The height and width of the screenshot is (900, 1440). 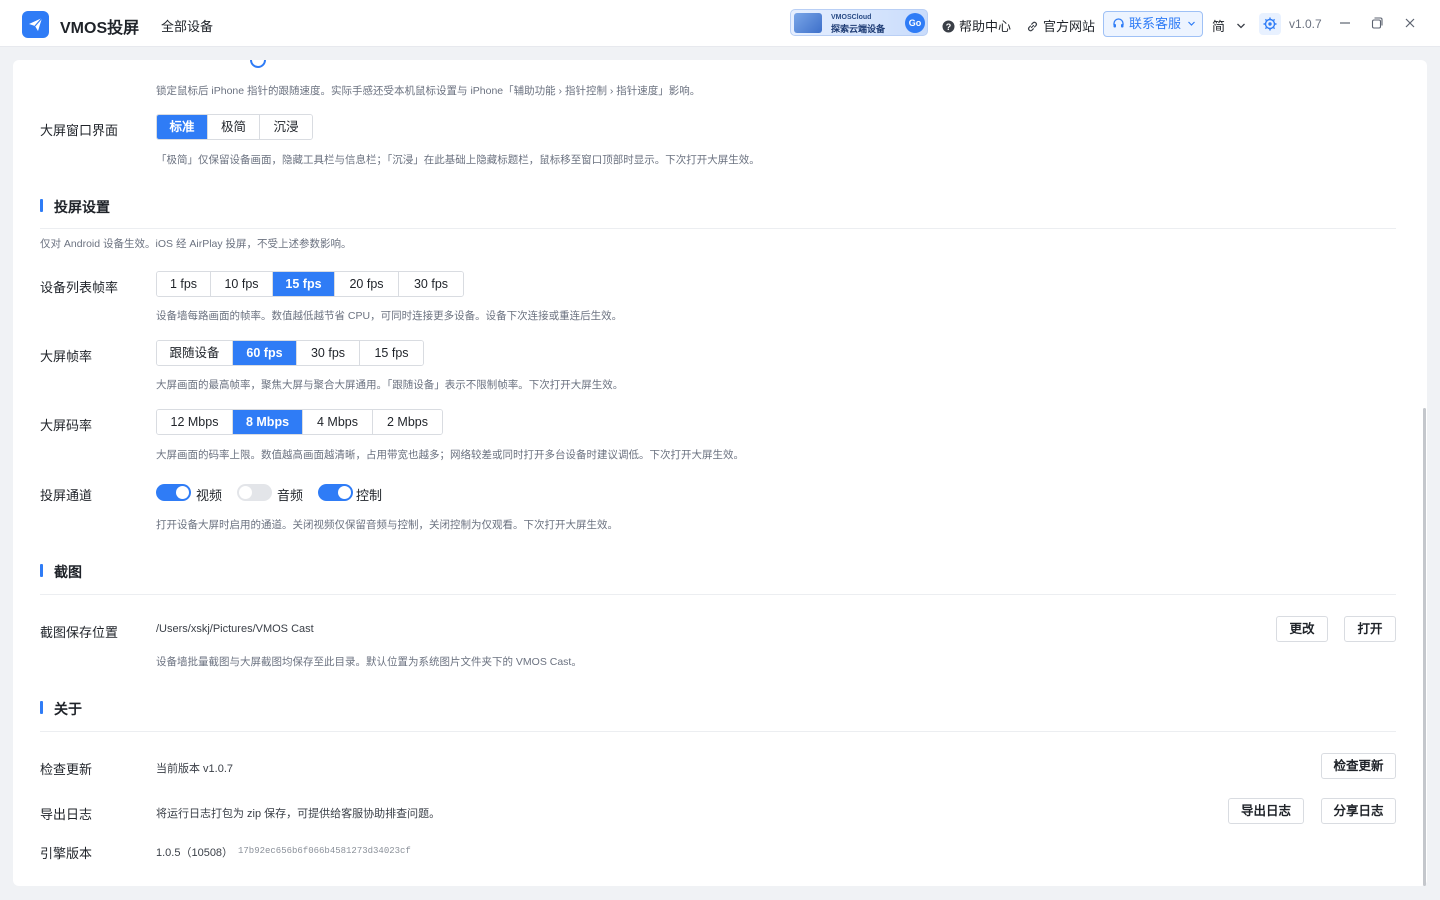 I want to click on help-icon: ?, so click(x=948, y=28).